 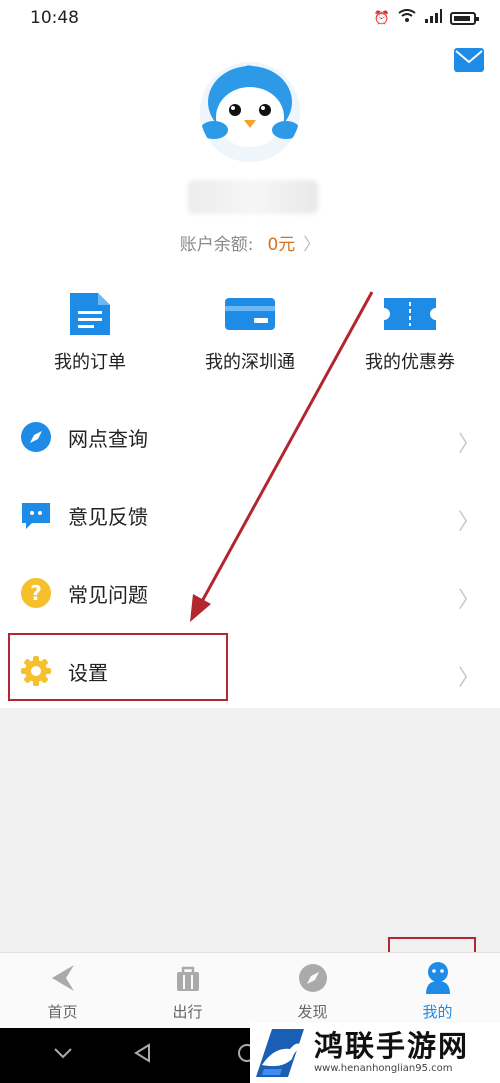 I want to click on watermark-url: www.henanhonglian95.com, so click(x=383, y=1068).